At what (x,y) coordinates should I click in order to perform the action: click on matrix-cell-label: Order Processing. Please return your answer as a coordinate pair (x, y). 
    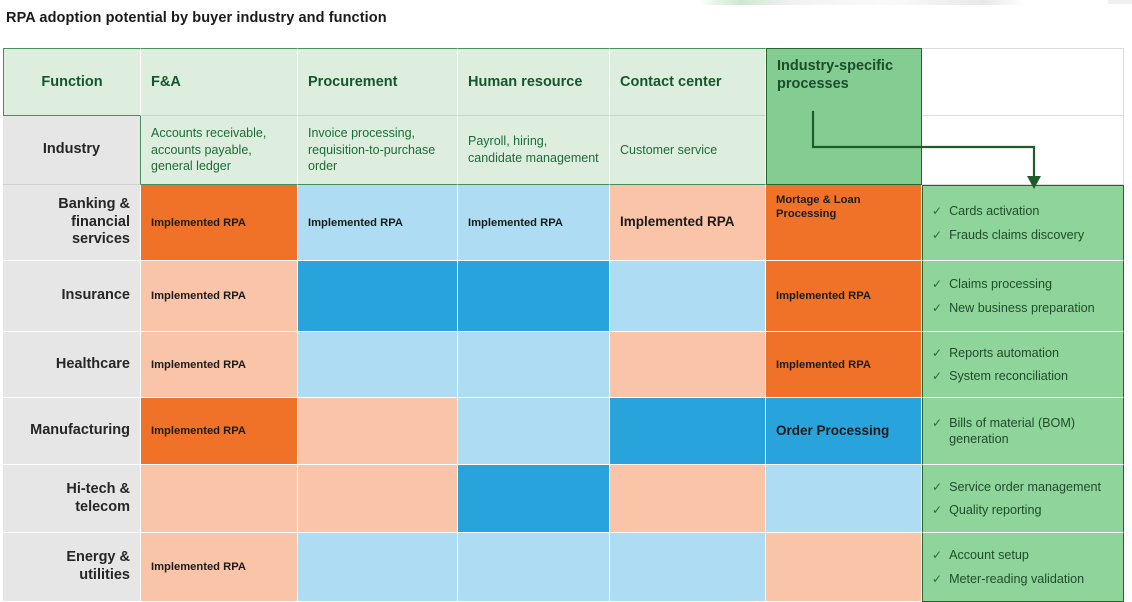
    Looking at the image, I should click on (833, 430).